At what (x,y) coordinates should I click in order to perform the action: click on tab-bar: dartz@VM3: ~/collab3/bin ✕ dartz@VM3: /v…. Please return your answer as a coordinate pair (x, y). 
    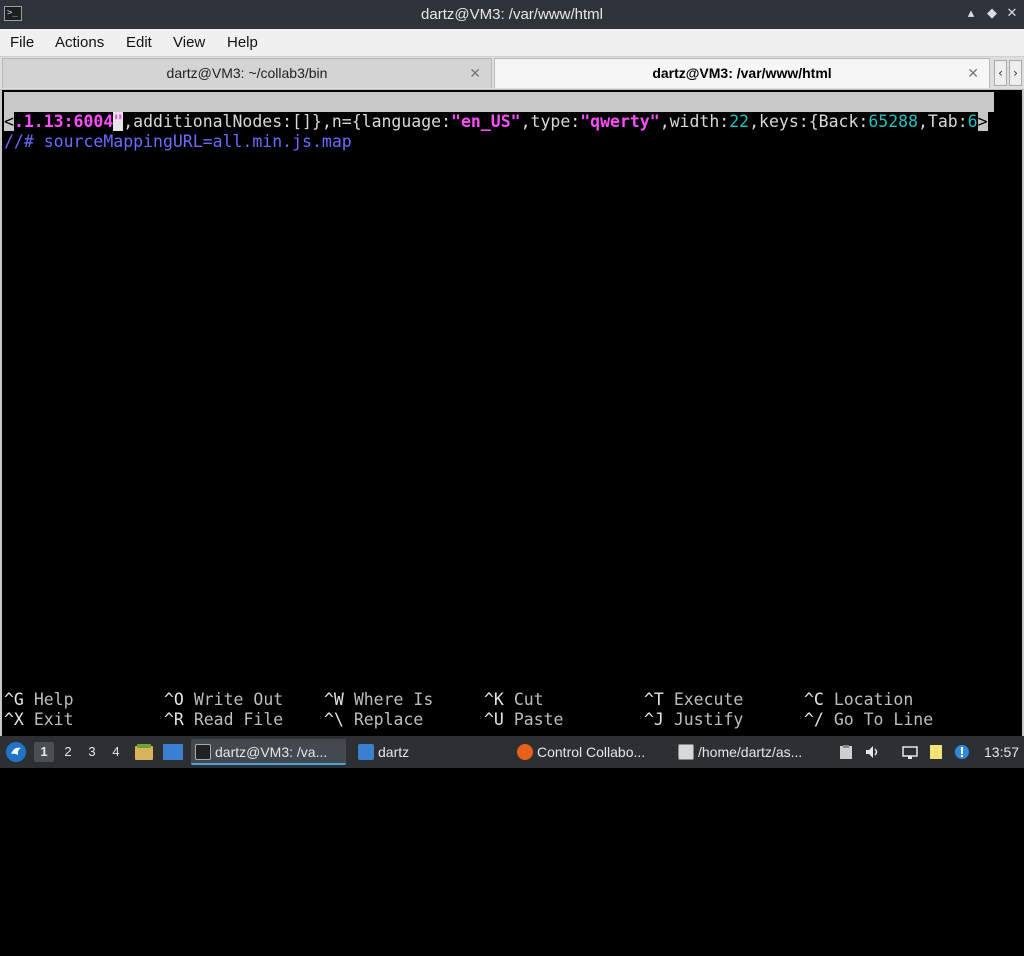
    Looking at the image, I should click on (512, 73).